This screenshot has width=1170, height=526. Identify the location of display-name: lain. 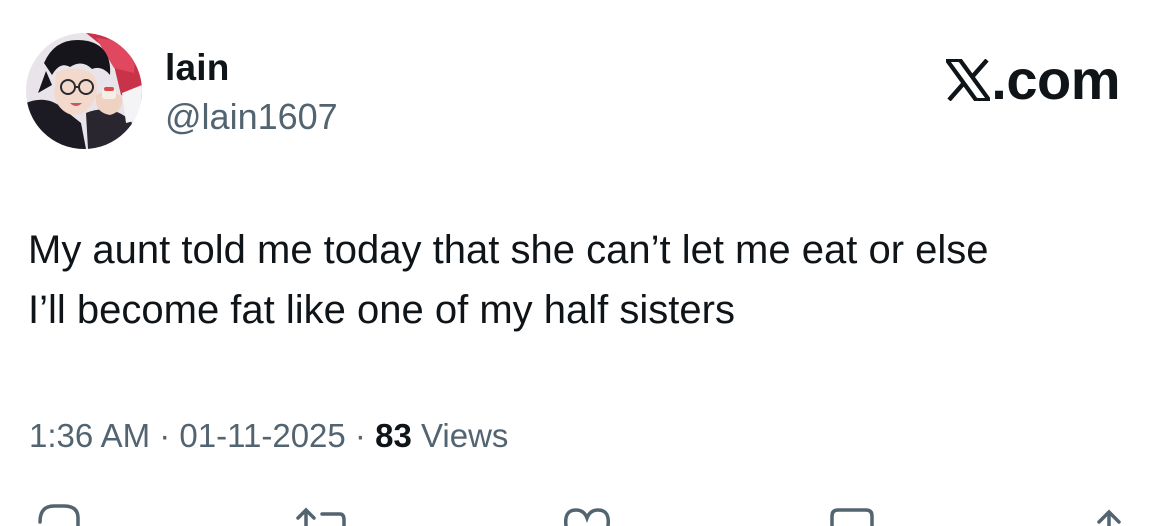
(251, 68).